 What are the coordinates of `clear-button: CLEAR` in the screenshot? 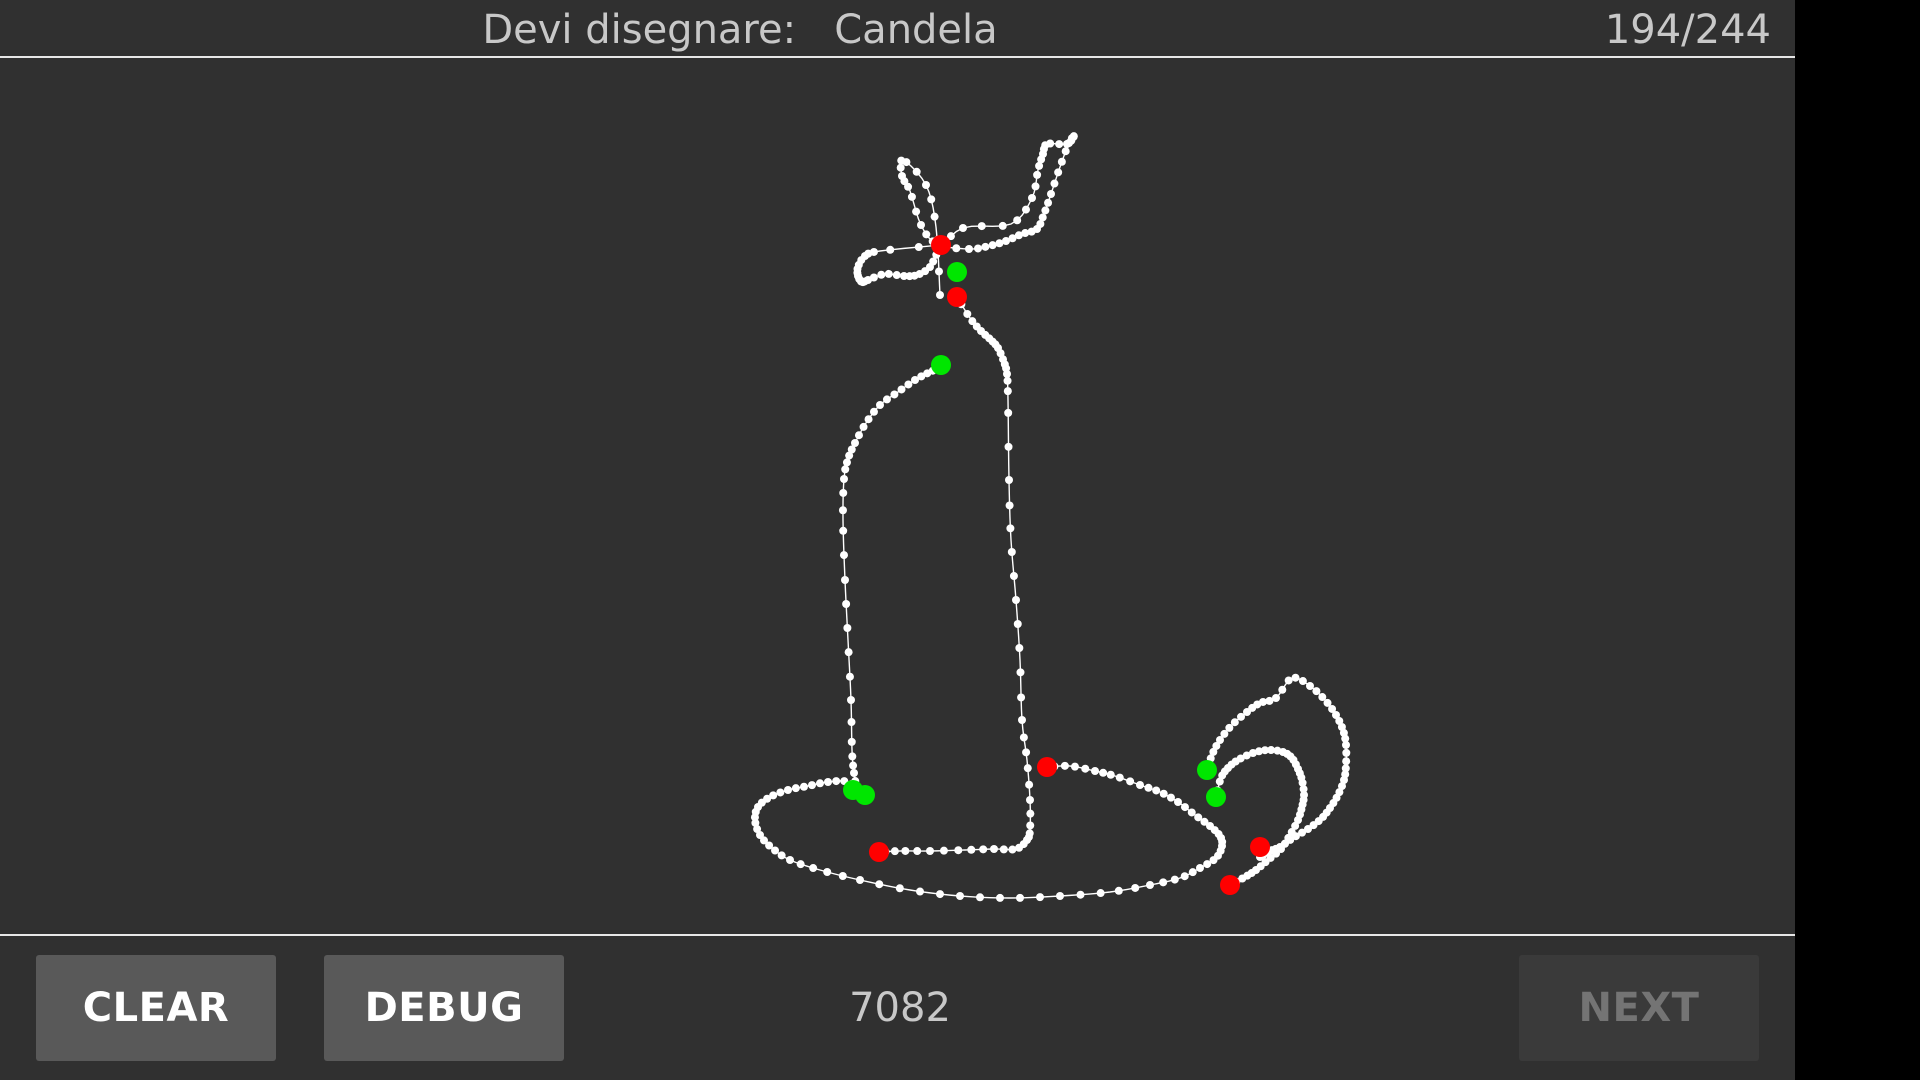 It's located at (156, 1008).